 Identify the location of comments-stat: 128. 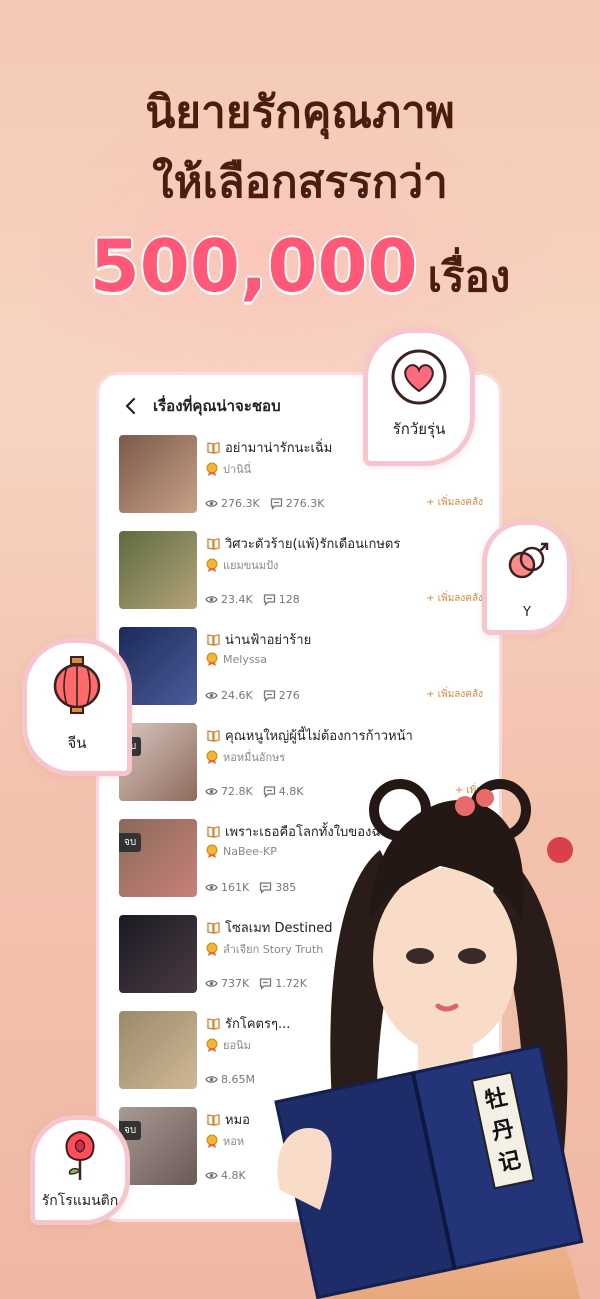
(281, 599).